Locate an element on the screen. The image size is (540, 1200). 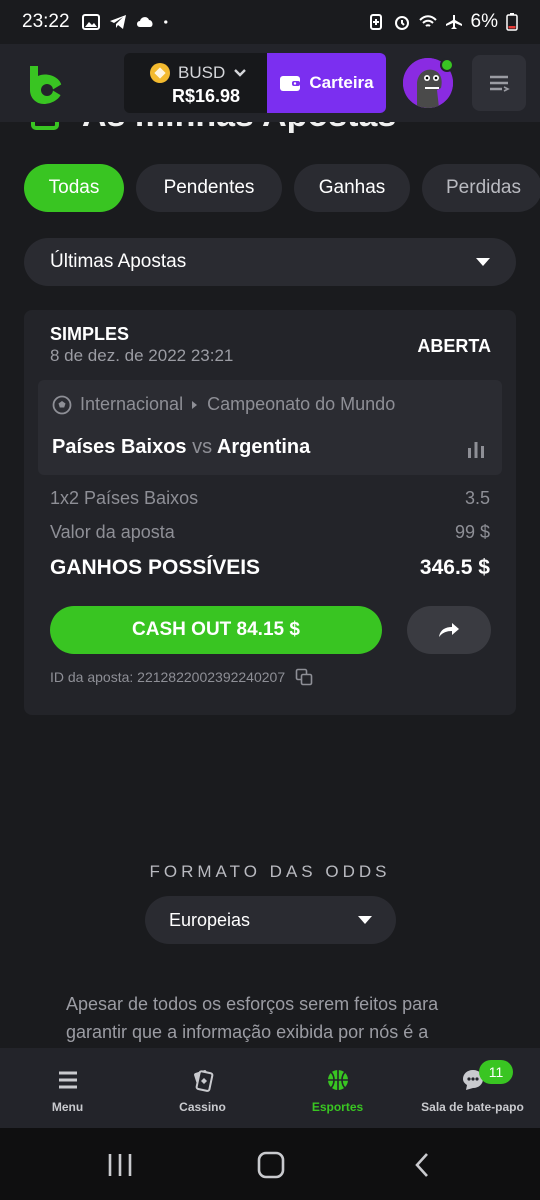
match-teams: Países Baixos vs Argentina is located at coordinates (181, 447).